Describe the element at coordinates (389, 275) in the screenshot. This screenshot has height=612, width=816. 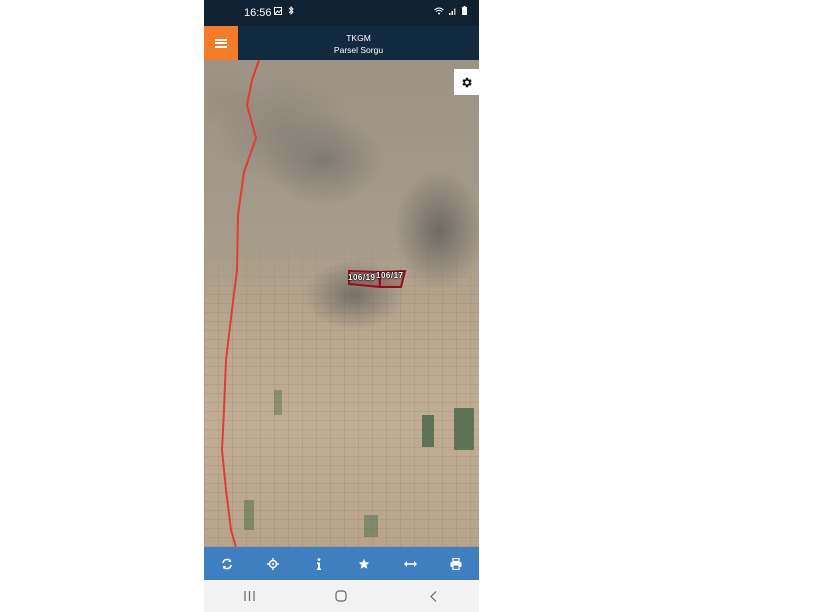
I see `parcel-label-106-17: 106/17` at that location.